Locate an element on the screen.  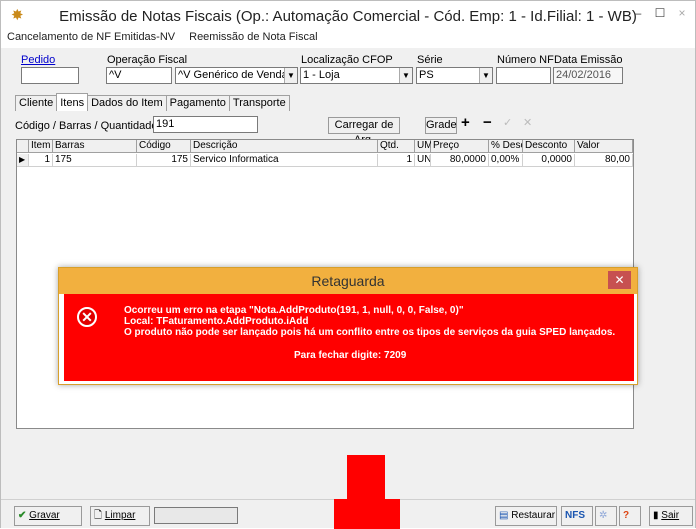
menu-reemissao: Reemissão de Nota Fiscal is located at coordinates (253, 39).